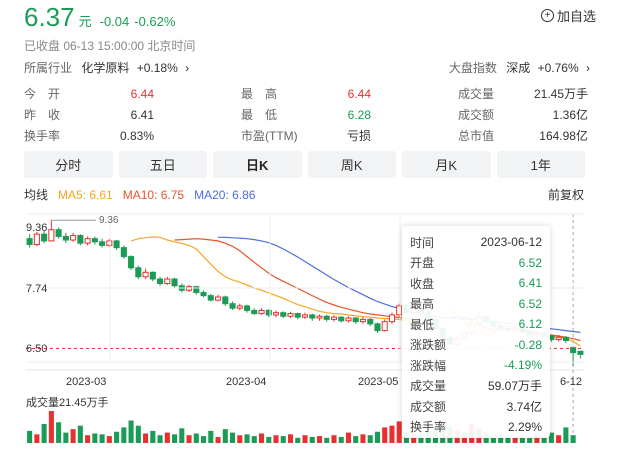 This screenshot has width=636, height=453. I want to click on y-axis-label: 7.74, so click(36, 289).